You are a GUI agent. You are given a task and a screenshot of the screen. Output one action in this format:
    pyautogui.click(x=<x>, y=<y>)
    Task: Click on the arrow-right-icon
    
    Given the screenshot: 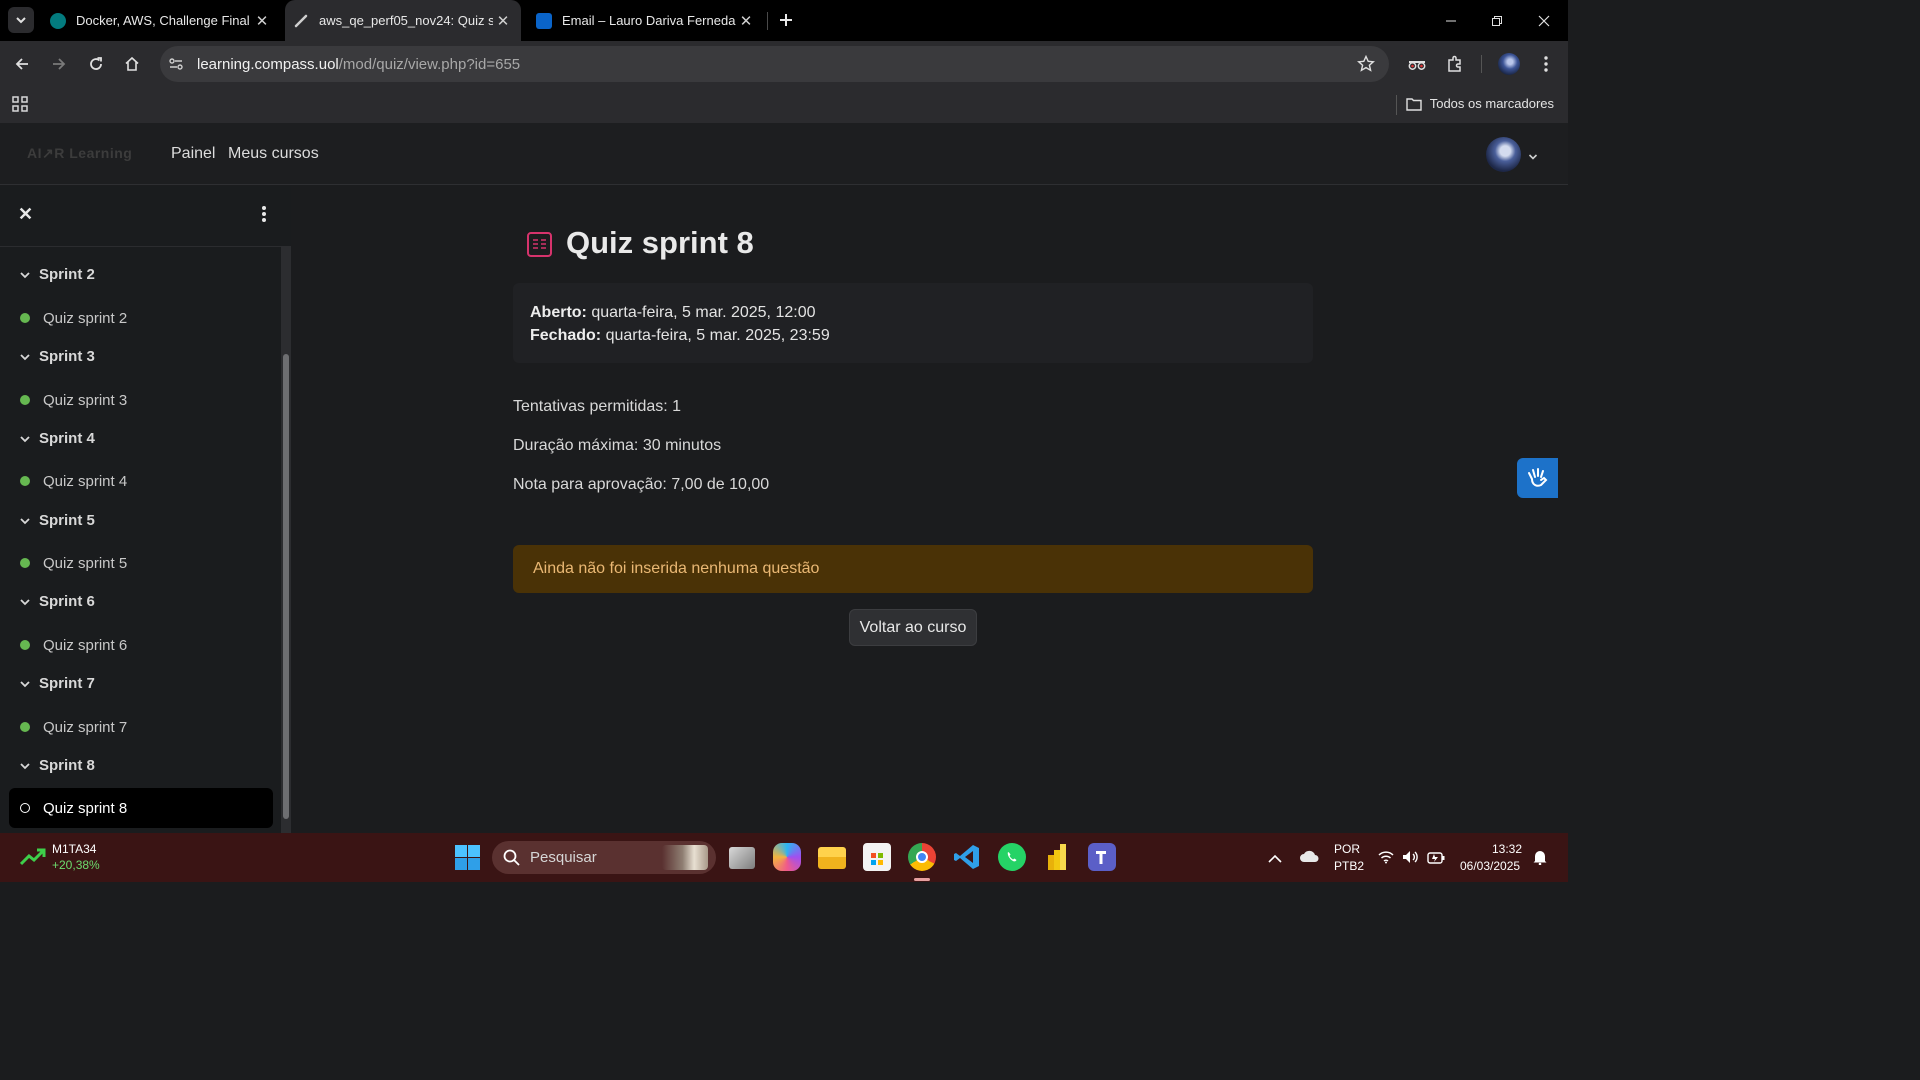 What is the action you would take?
    pyautogui.click(x=59, y=64)
    